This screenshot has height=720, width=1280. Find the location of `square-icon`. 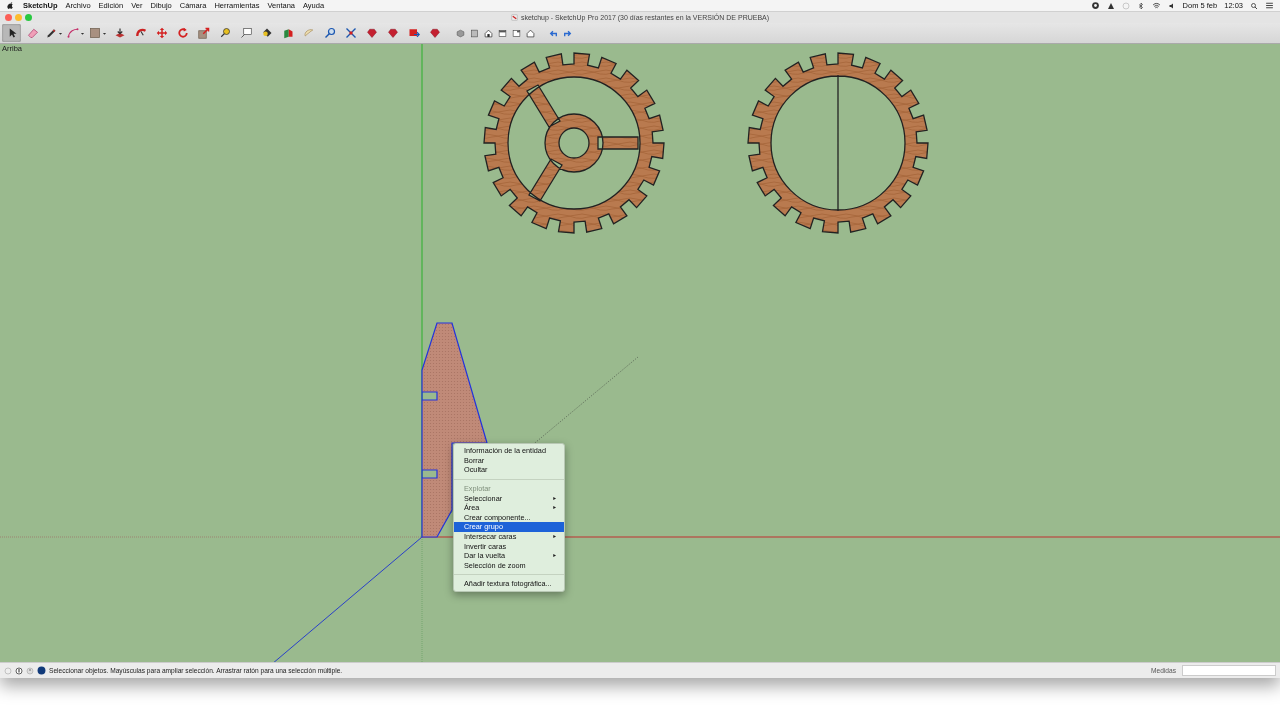

square-icon is located at coordinates (95, 33).